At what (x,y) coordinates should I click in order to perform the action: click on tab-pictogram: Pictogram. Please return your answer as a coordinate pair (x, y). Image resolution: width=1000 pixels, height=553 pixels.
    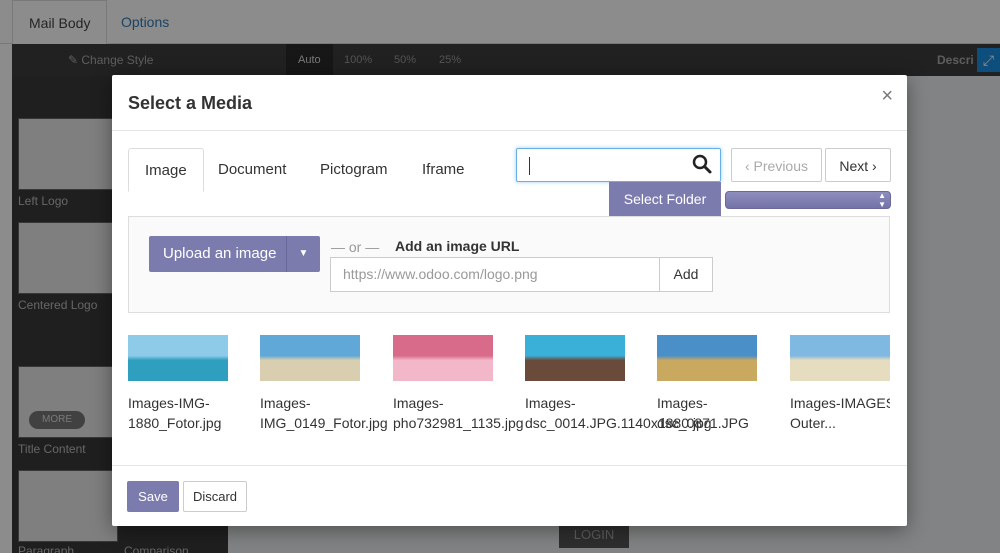
    Looking at the image, I should click on (354, 170).